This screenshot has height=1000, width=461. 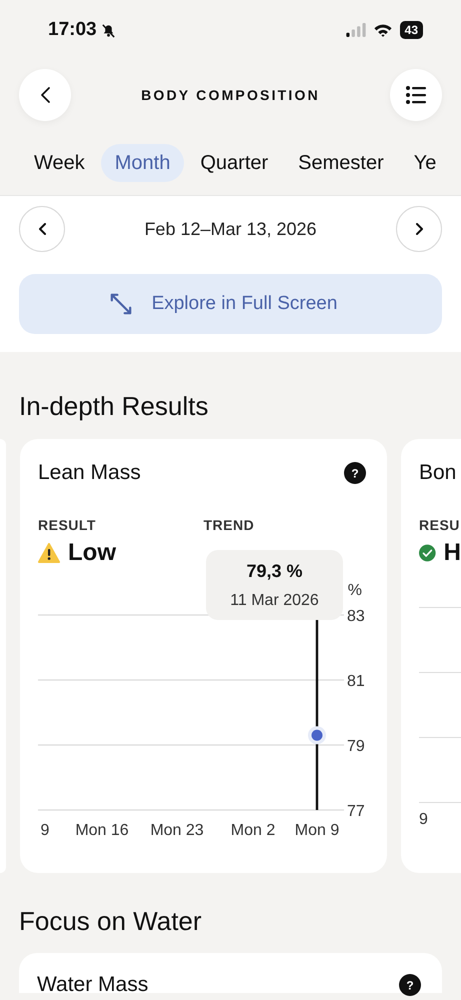 I want to click on back-icon, so click(x=45, y=95).